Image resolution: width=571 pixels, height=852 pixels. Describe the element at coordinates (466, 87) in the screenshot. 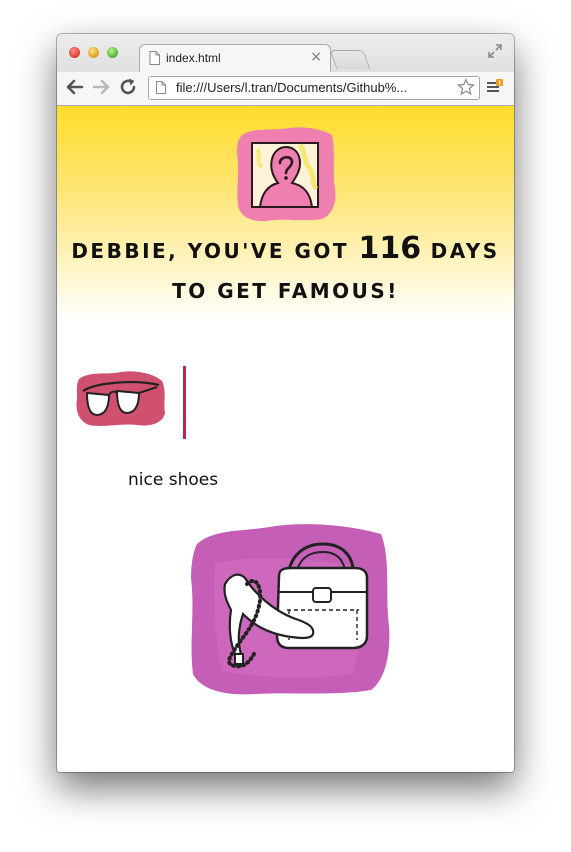

I see `star-icon` at that location.